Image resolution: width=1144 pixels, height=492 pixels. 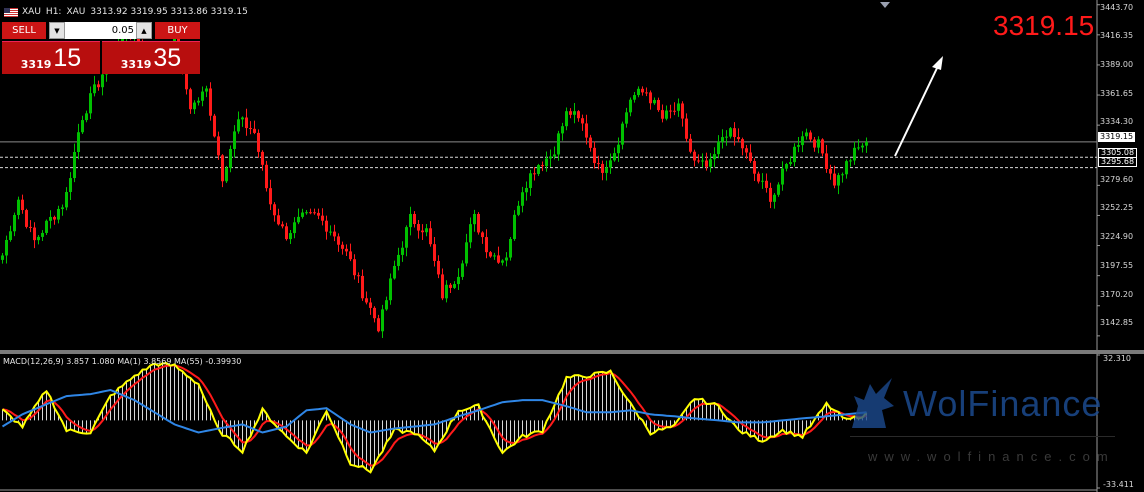 I want to click on price-tick: 3334.30, so click(x=1117, y=121).